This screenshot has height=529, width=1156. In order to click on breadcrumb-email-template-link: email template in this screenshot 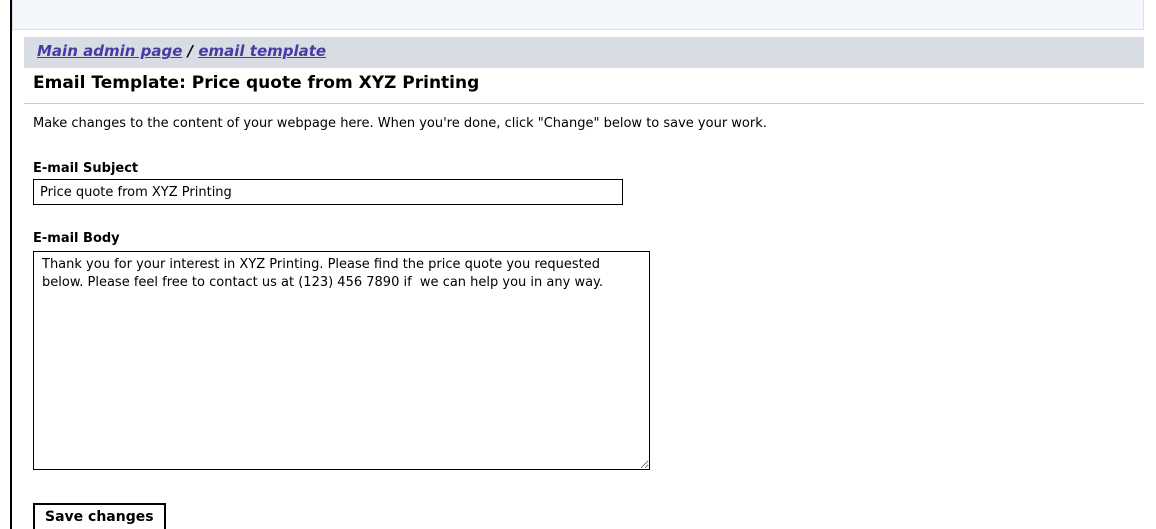, I will do `click(262, 51)`.